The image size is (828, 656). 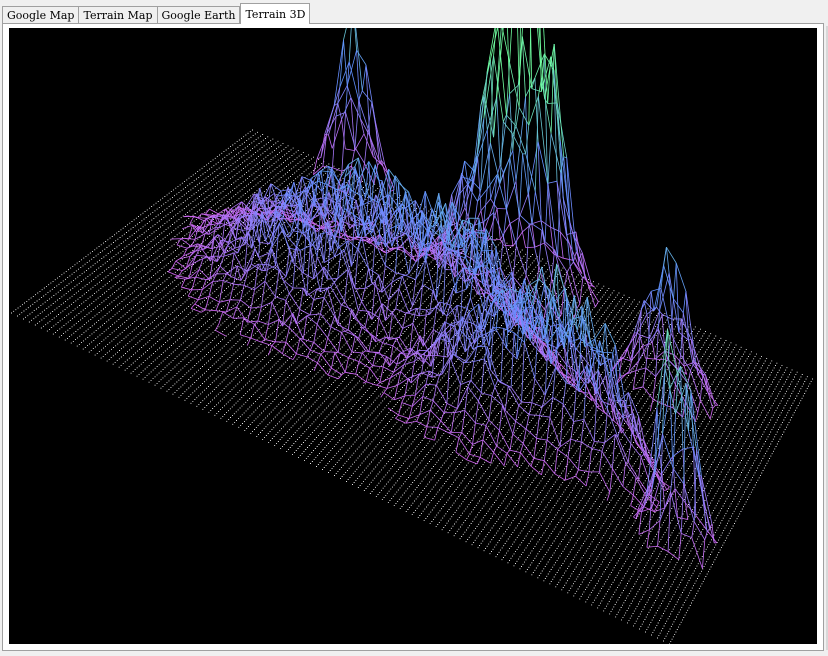 What do you see at coordinates (198, 15) in the screenshot?
I see `tab-google-earth: Google Earth` at bounding box center [198, 15].